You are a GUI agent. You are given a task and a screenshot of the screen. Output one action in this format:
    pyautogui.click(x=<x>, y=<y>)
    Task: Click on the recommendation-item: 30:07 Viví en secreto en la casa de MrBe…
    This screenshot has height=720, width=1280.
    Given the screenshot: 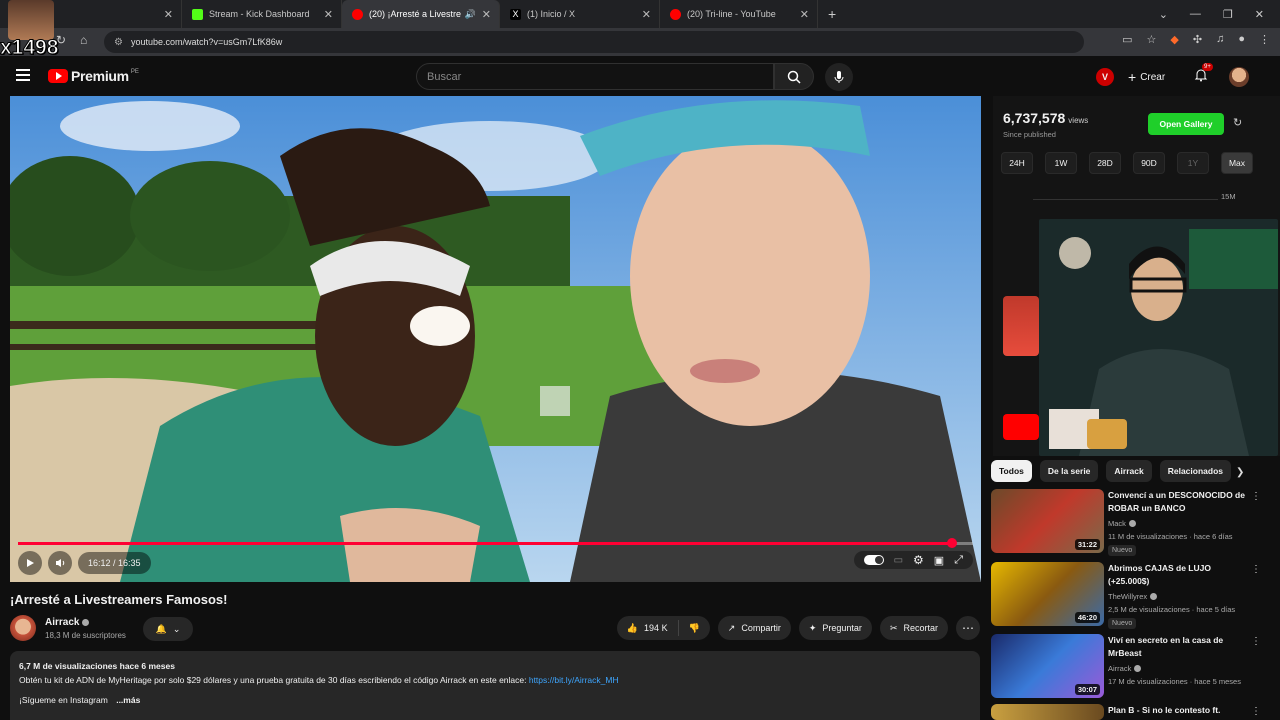 What is the action you would take?
    pyautogui.click(x=1135, y=669)
    